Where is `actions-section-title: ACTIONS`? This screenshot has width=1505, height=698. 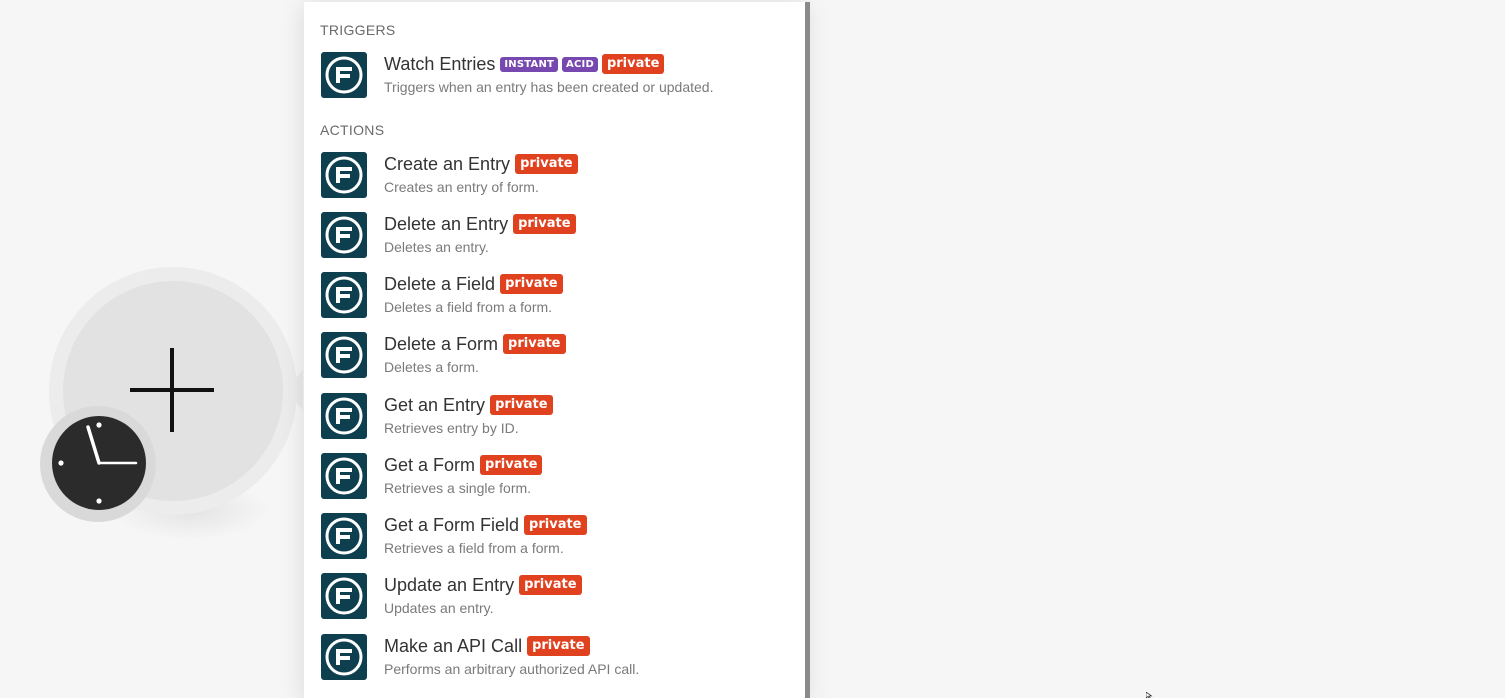 actions-section-title: ACTIONS is located at coordinates (352, 130).